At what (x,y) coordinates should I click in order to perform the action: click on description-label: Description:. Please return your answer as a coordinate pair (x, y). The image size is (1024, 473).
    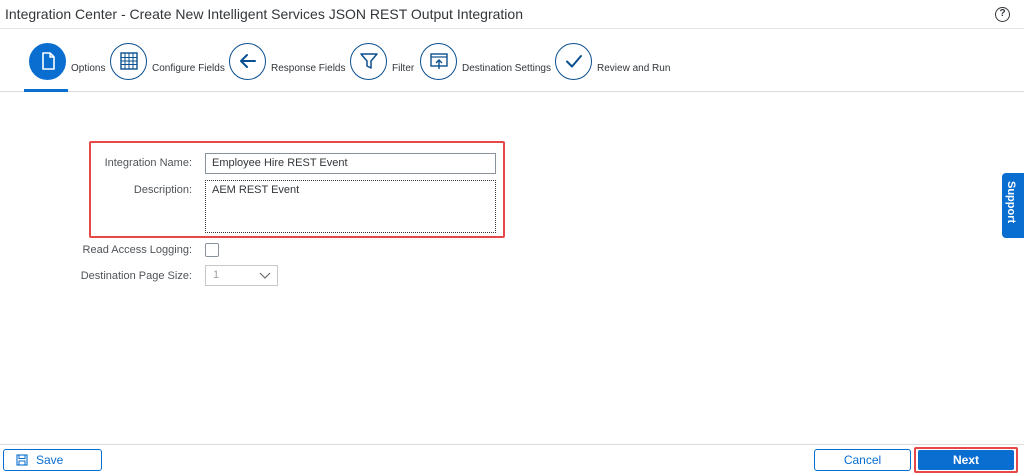
    Looking at the image, I should click on (162, 190).